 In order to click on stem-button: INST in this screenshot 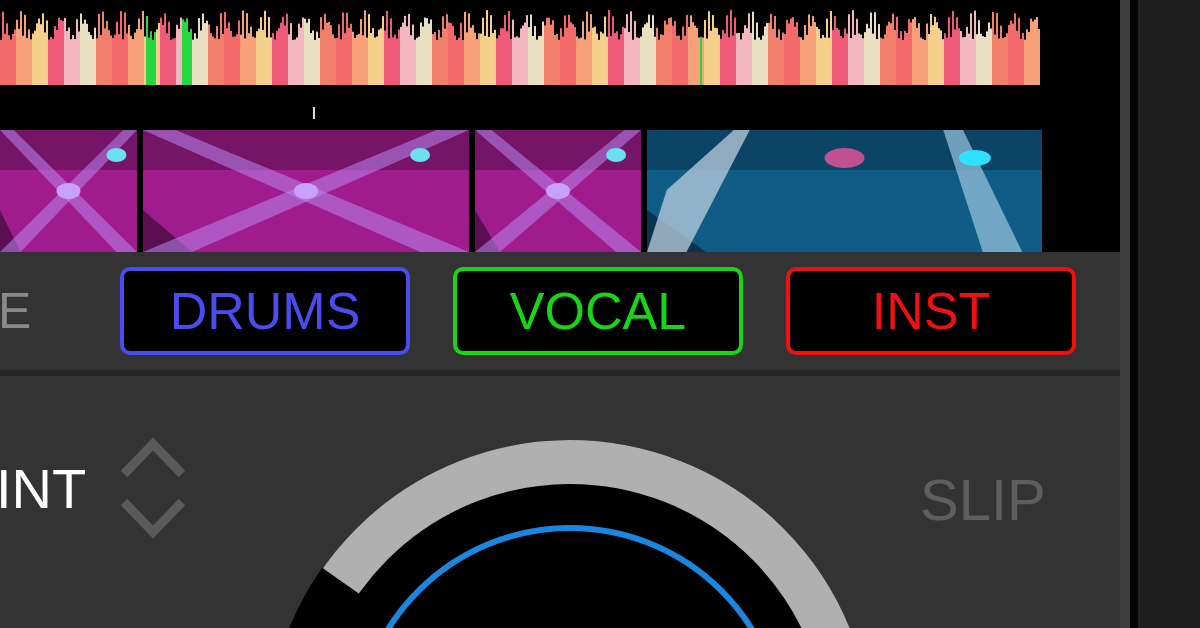, I will do `click(931, 311)`.